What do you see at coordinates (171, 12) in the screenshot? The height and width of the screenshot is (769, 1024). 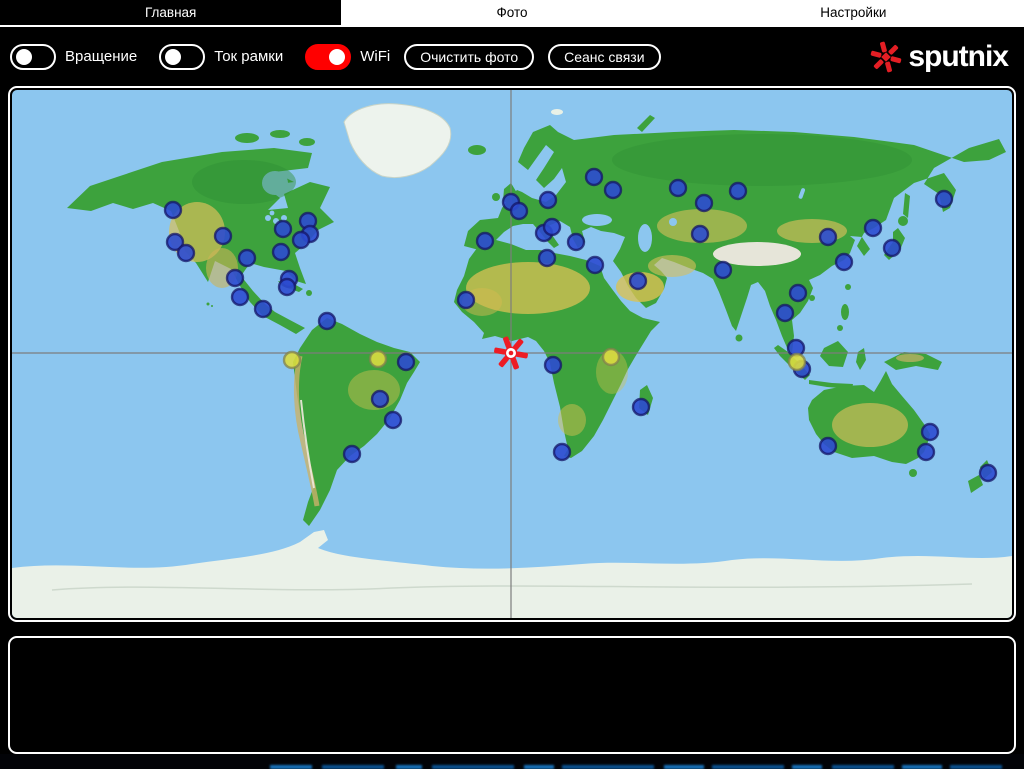 I see `tab-main: Главная` at bounding box center [171, 12].